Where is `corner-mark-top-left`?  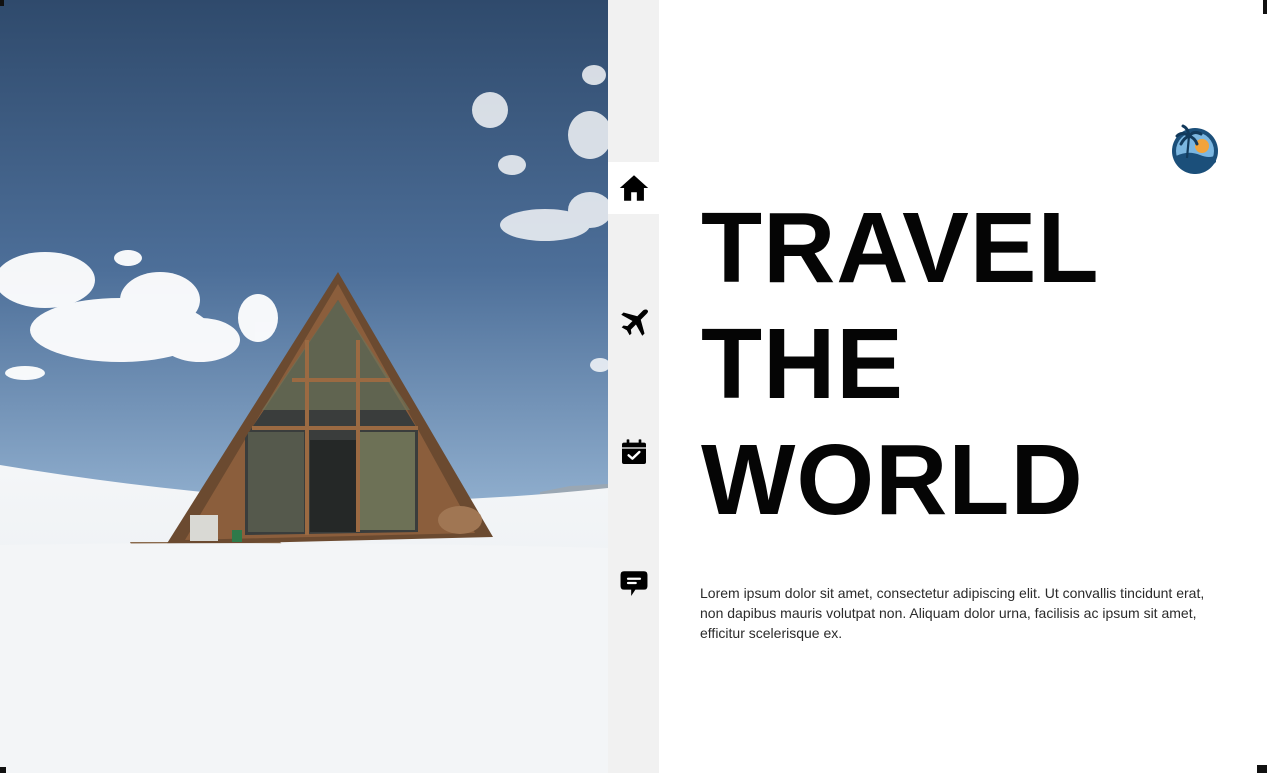
corner-mark-top-left is located at coordinates (2, 3).